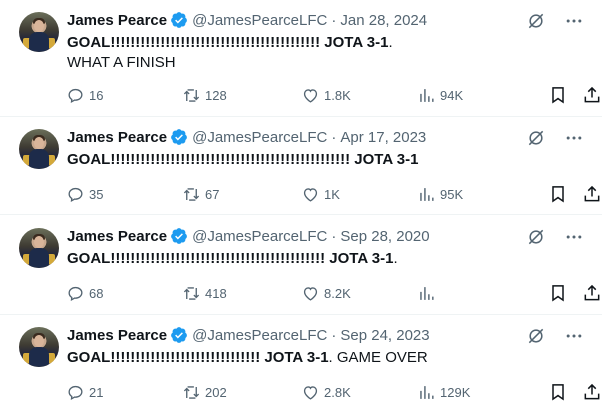 Image resolution: width=602 pixels, height=415 pixels. I want to click on retweet-count: 128, so click(216, 95).